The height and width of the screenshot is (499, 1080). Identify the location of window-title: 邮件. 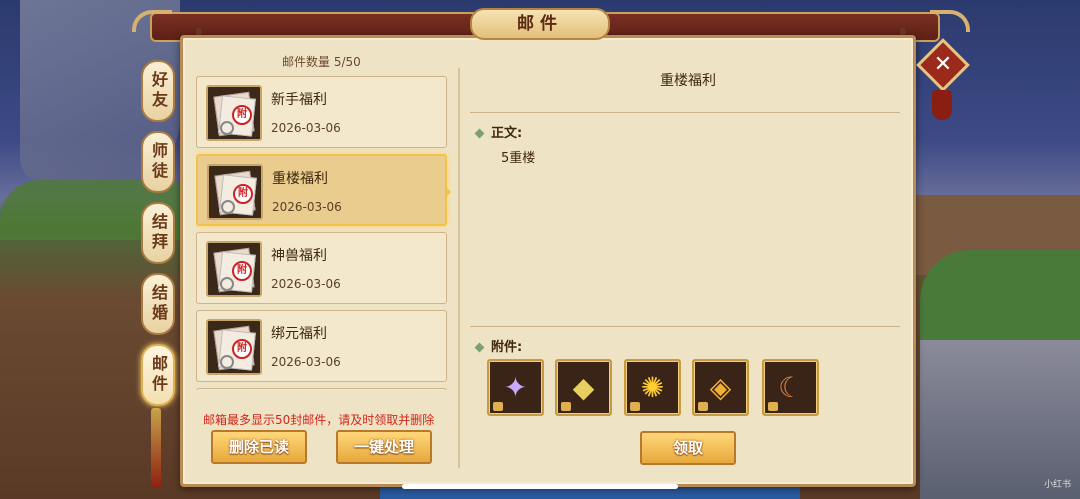
(540, 24).